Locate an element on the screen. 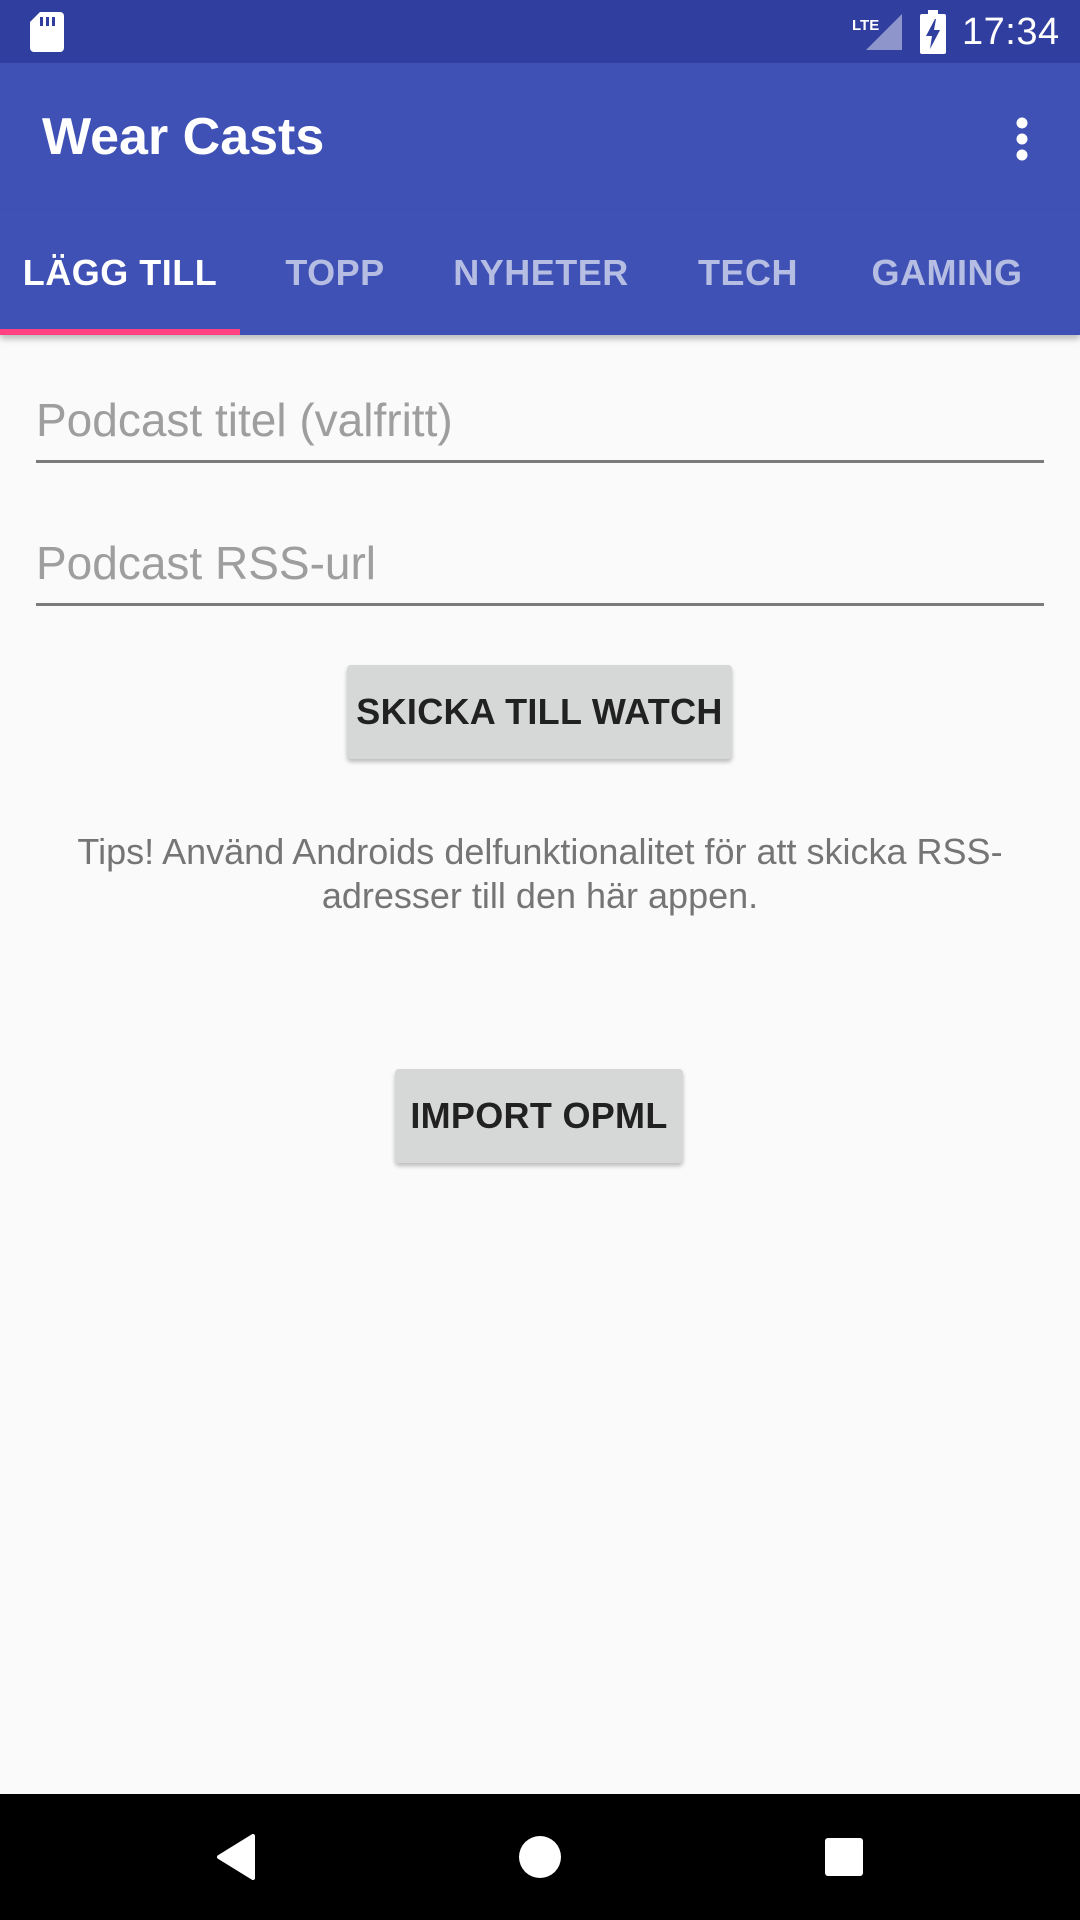 This screenshot has height=1920, width=1080. send-to-watch-button: SKICKA TILL WATCH is located at coordinates (539, 712).